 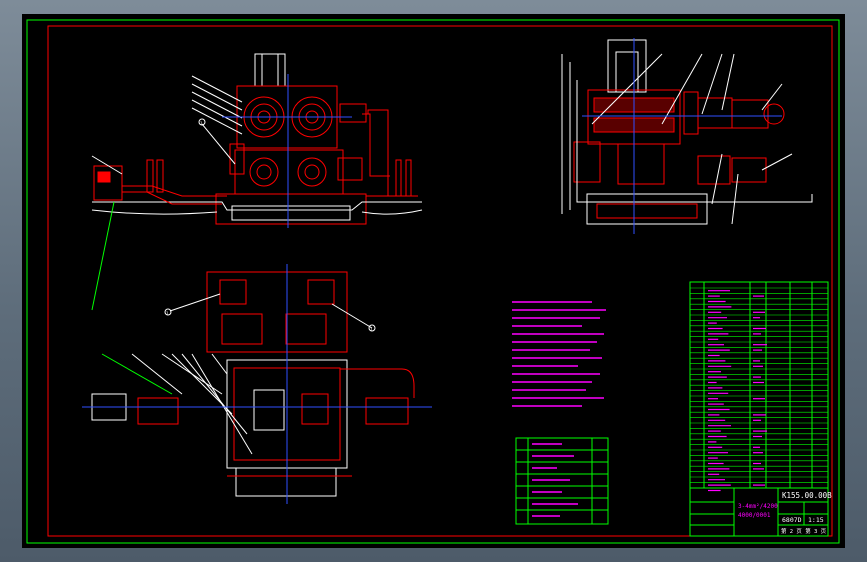 What do you see at coordinates (792, 520) in the screenshot?
I see `weight-value: 6807D` at bounding box center [792, 520].